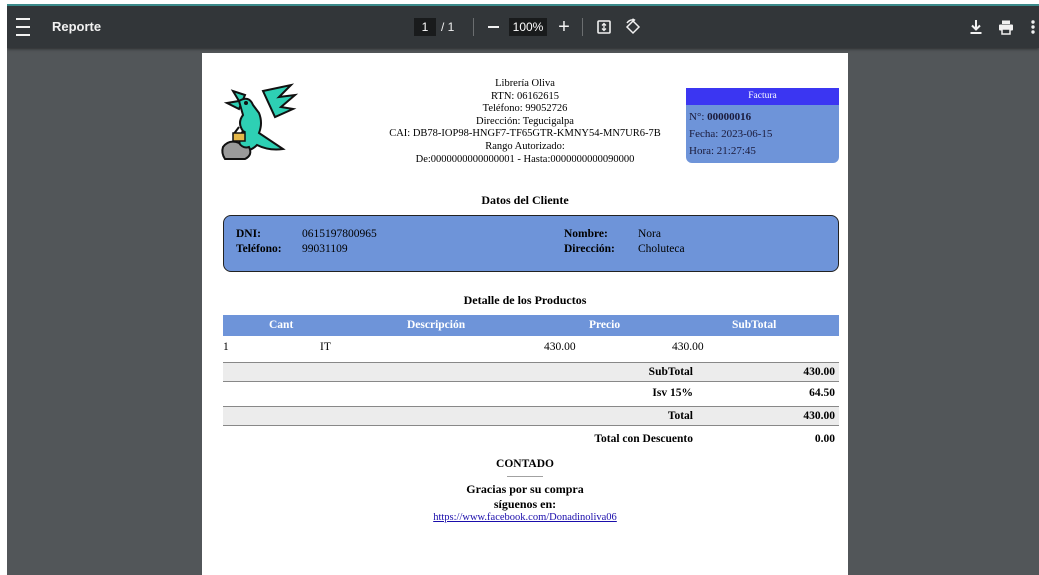  I want to click on follow-text: síguenos en:, so click(525, 504).